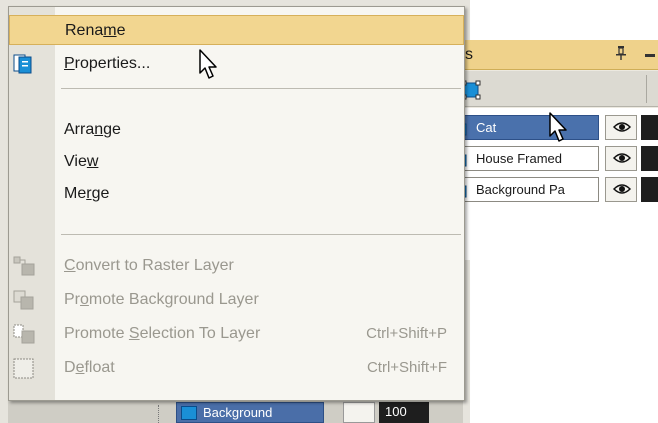 Image resolution: width=658 pixels, height=423 pixels. What do you see at coordinates (161, 299) in the screenshot?
I see `menu-item-label: Promote Background Layer` at bounding box center [161, 299].